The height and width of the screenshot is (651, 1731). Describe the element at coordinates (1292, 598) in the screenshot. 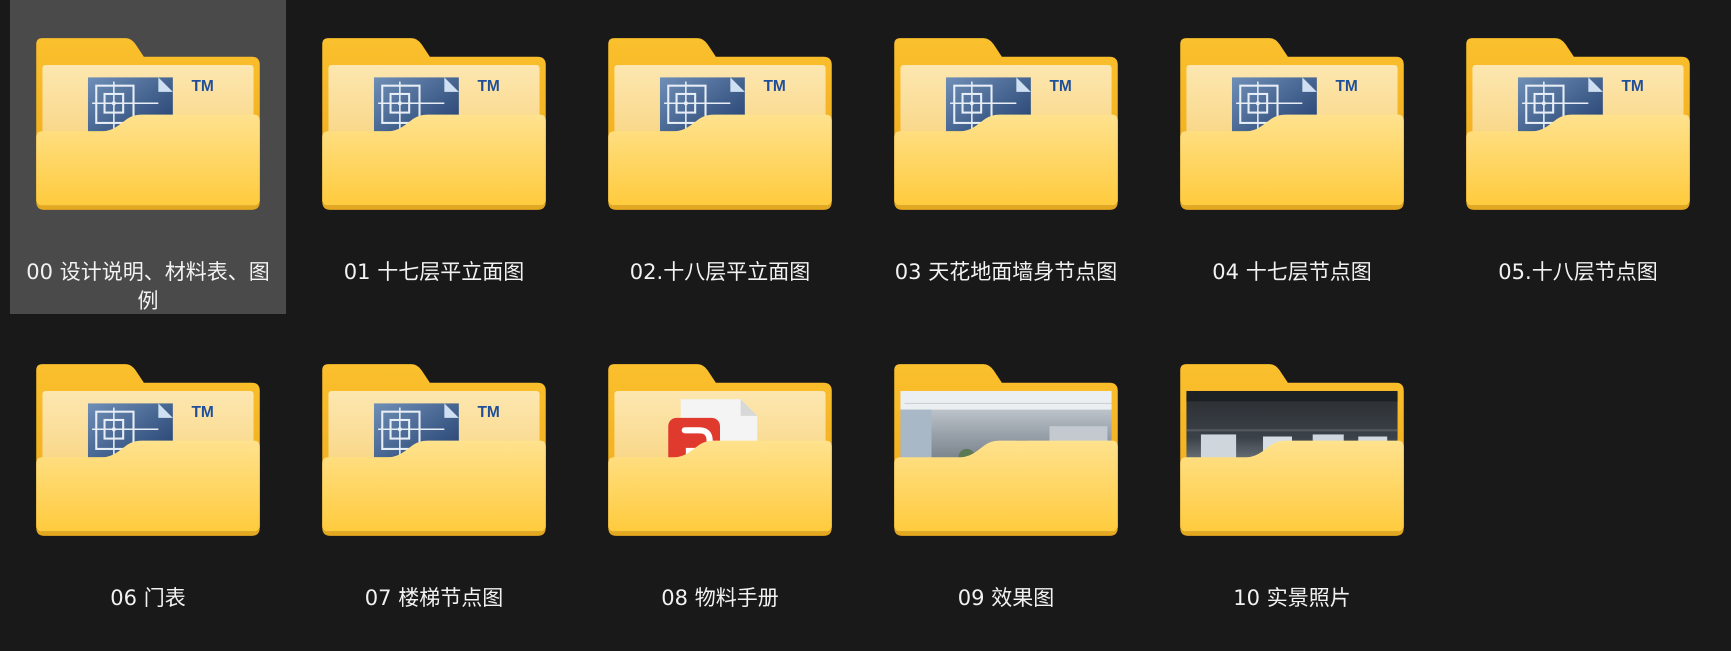

I see `folder-name: 10 实景照片` at that location.